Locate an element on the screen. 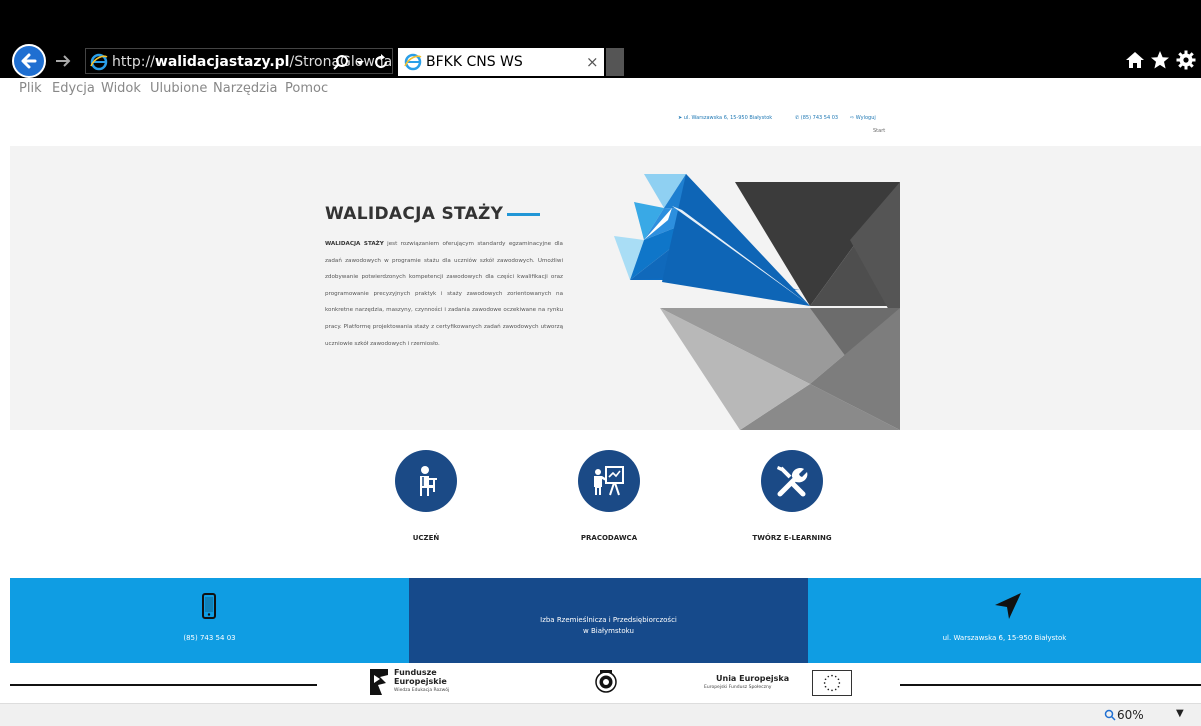 The height and width of the screenshot is (726, 1201). action-label: TWÓRZ E-LEARNING is located at coordinates (792, 538).